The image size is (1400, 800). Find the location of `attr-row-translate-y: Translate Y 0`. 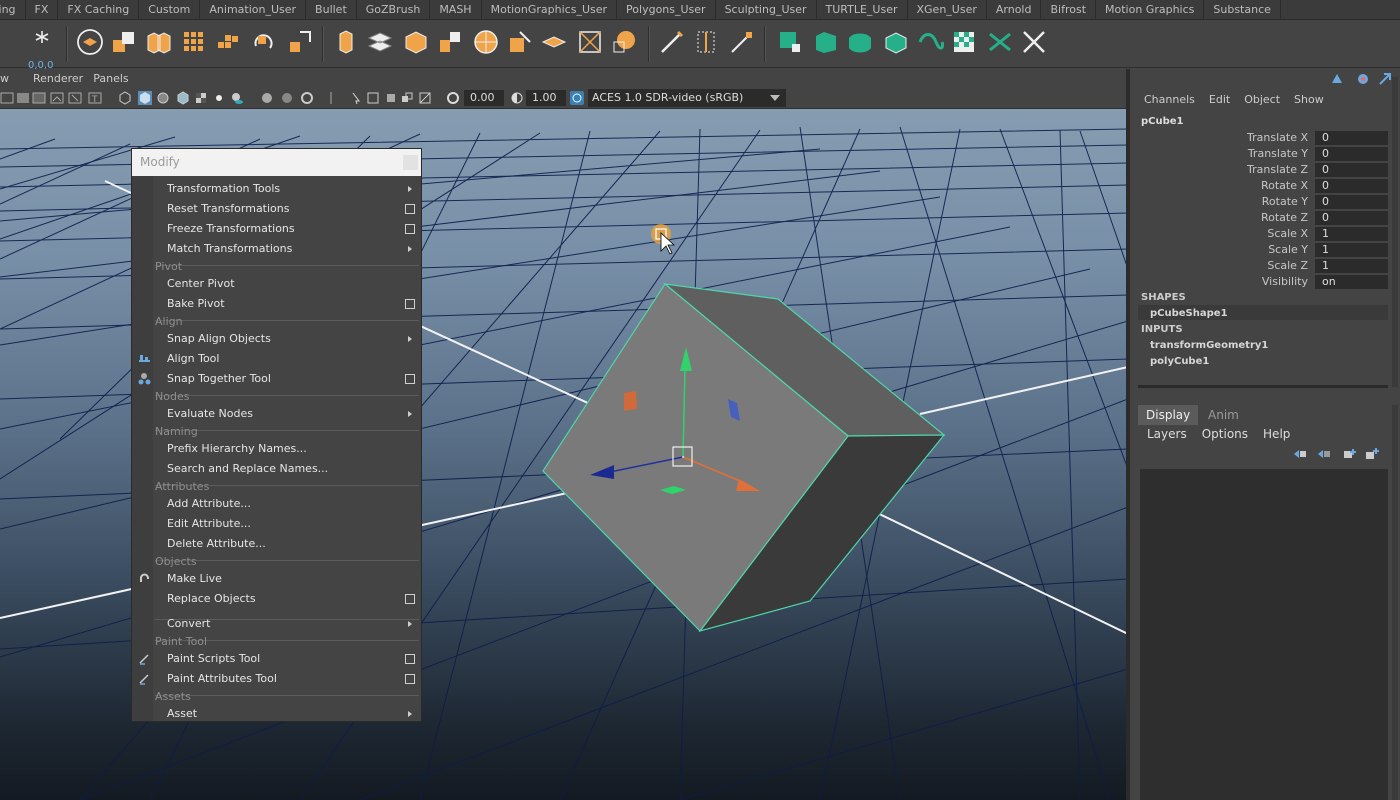

attr-row-translate-y: Translate Y 0 is located at coordinates (1260, 154).